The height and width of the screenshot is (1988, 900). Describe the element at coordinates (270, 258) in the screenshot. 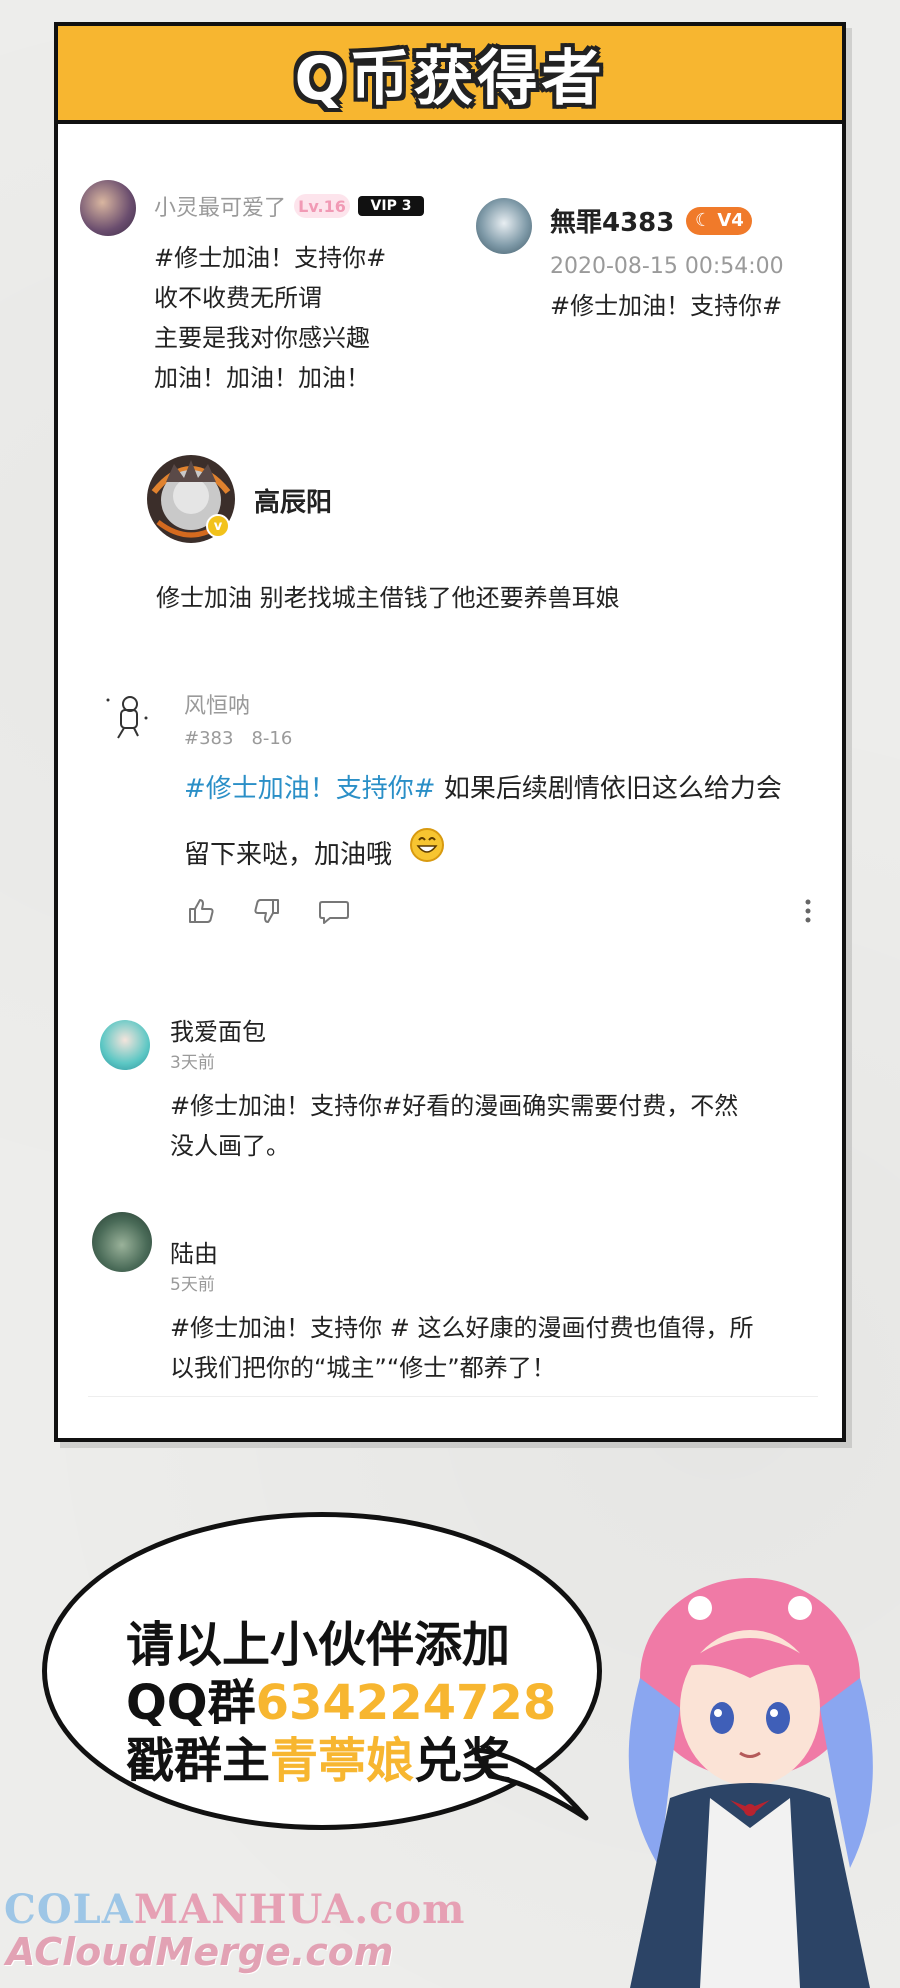

I see `comment-line: #修士加油！支持你#` at that location.